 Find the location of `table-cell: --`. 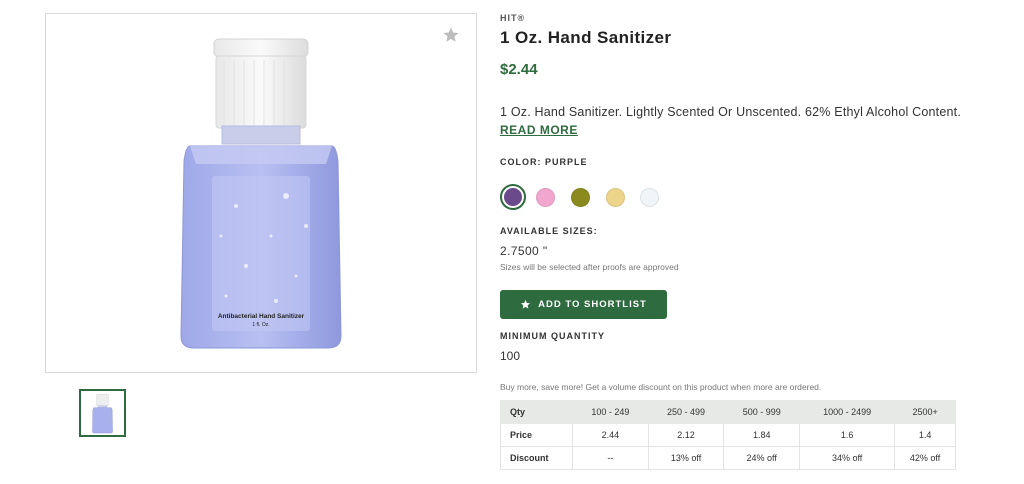

table-cell: -- is located at coordinates (610, 458).